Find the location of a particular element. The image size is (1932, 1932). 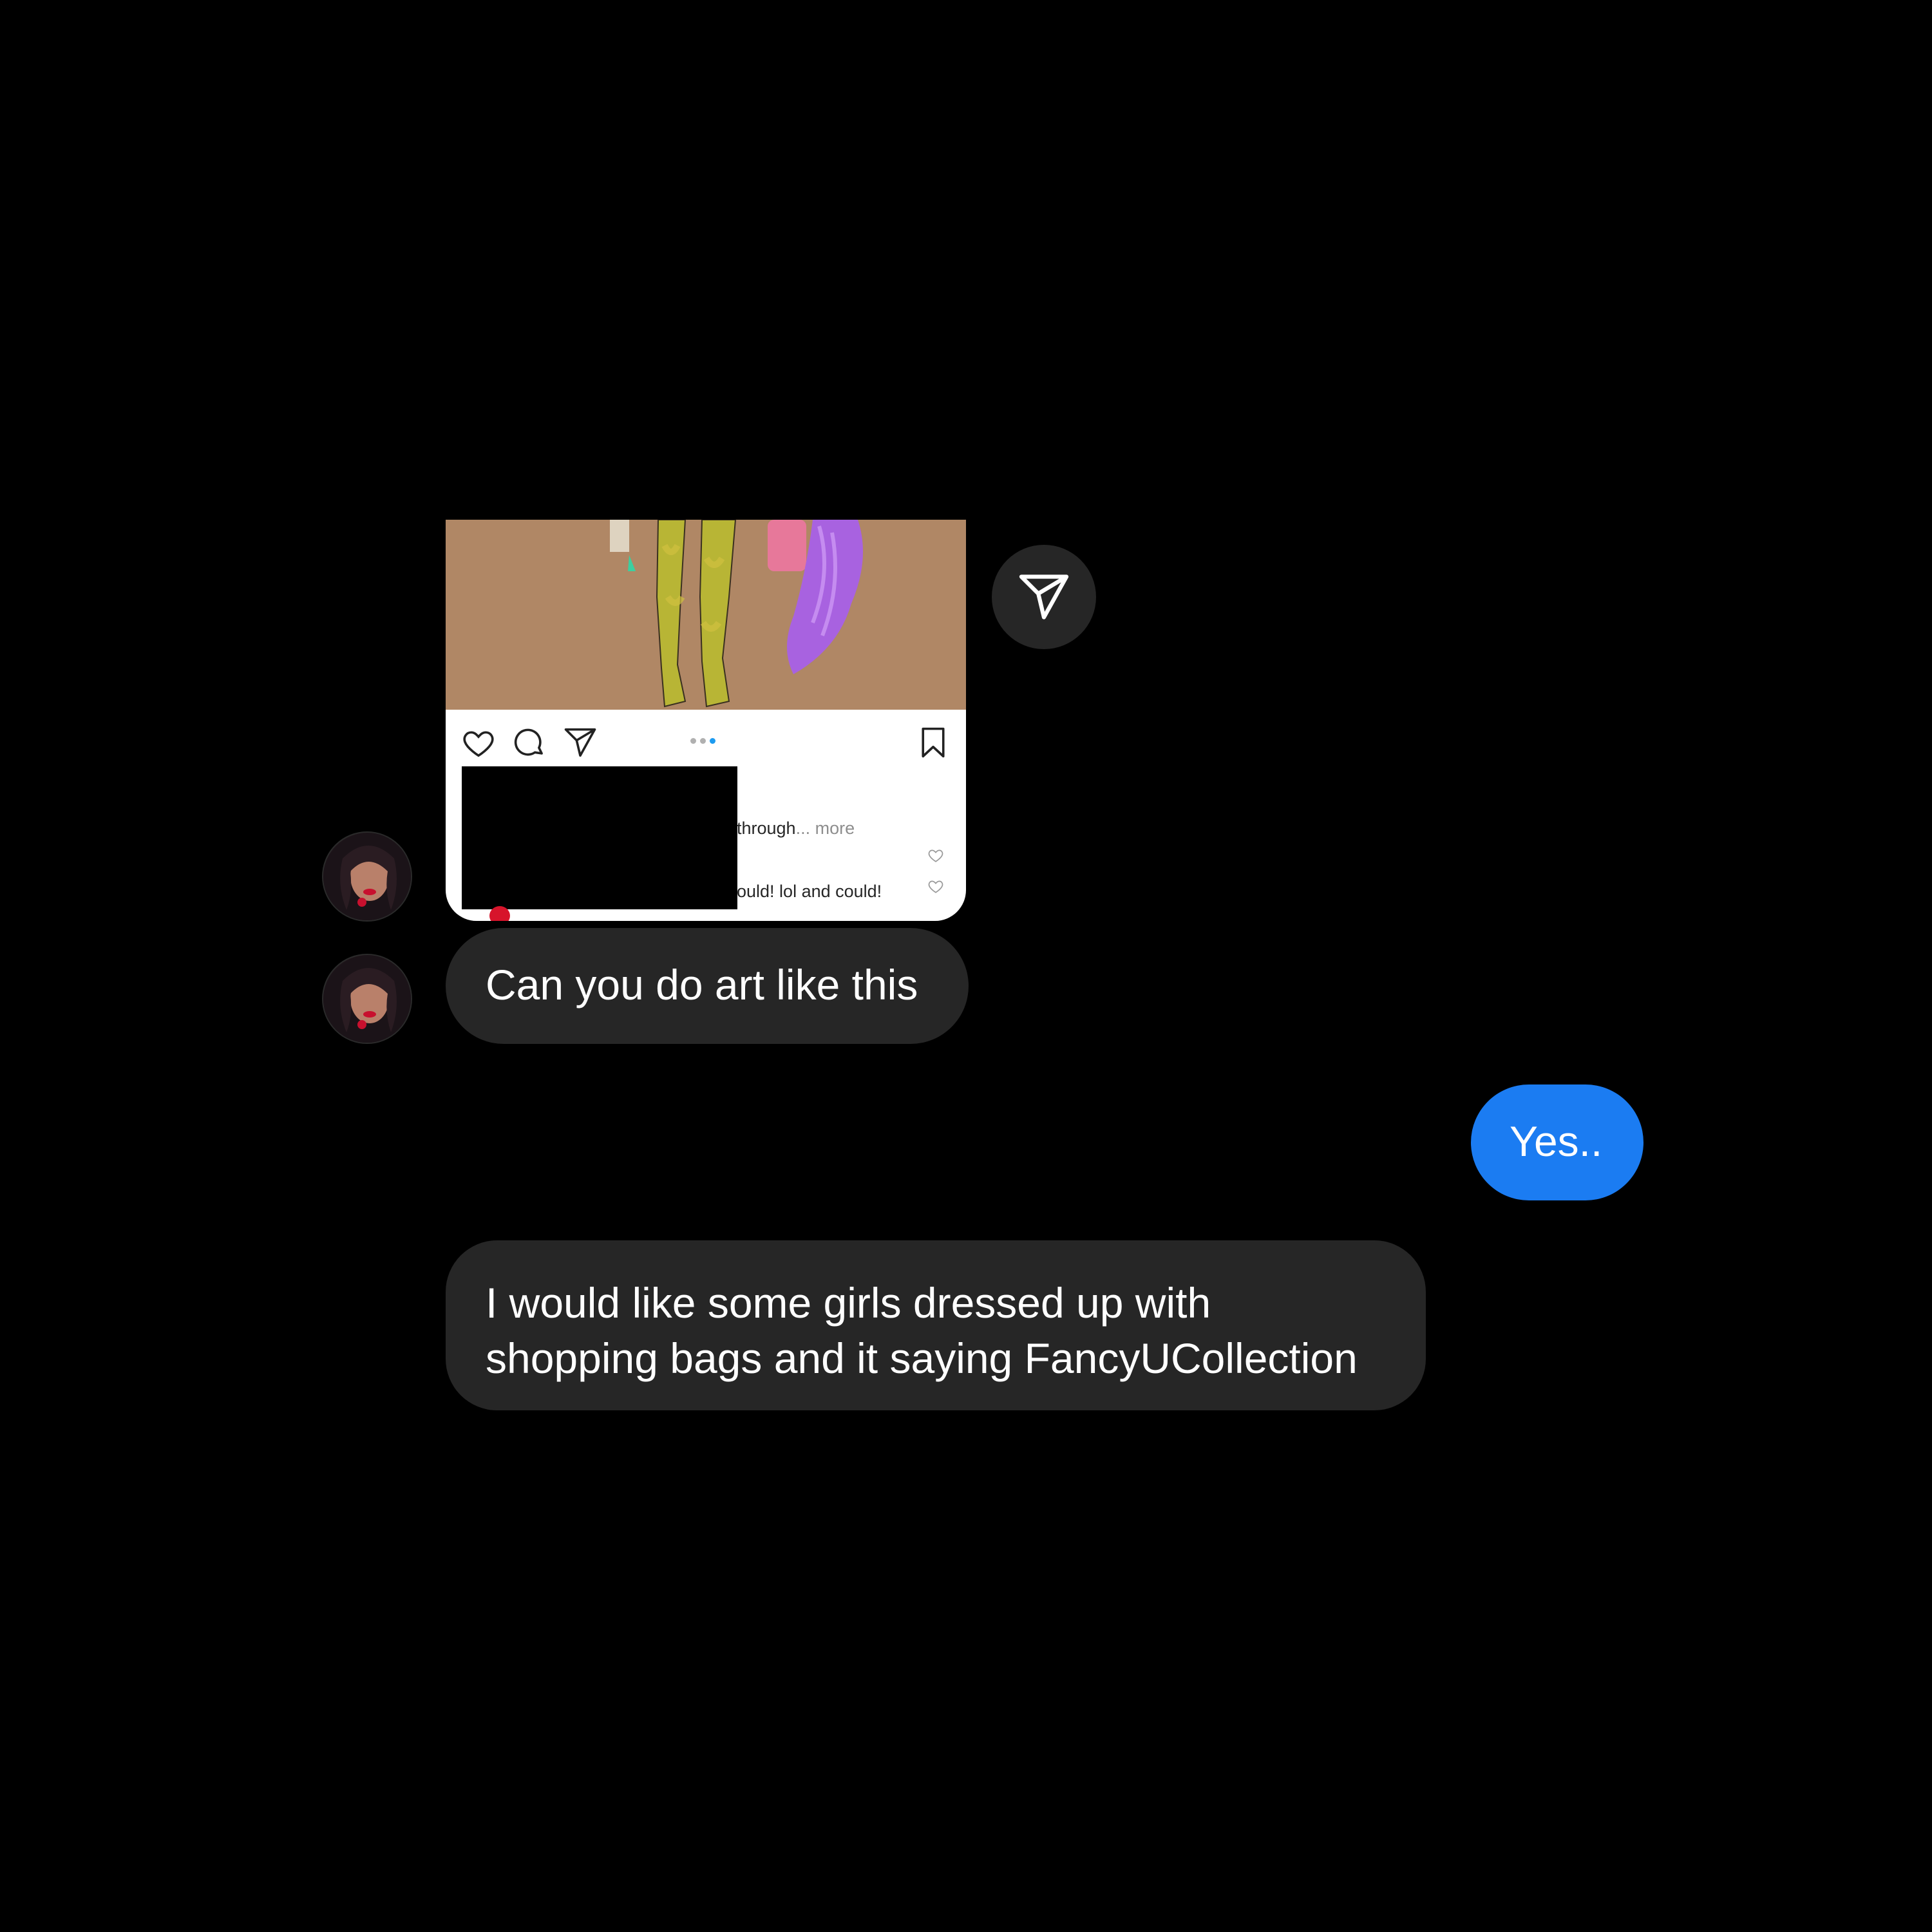

comment-icon is located at coordinates (529, 743).